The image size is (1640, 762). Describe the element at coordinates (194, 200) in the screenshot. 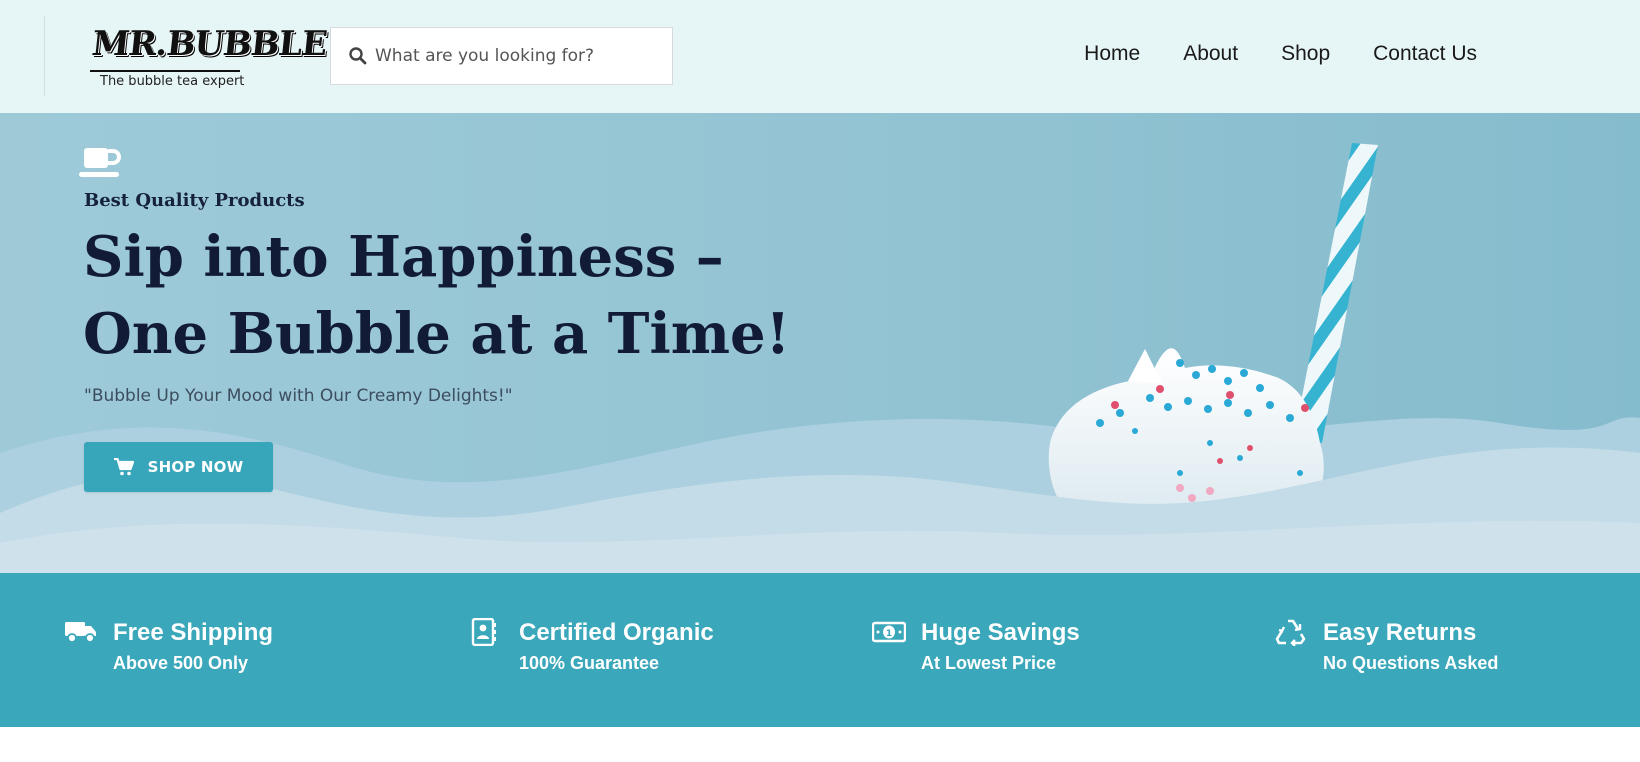

I see `hero-eyebrow: Best Quality Products` at that location.